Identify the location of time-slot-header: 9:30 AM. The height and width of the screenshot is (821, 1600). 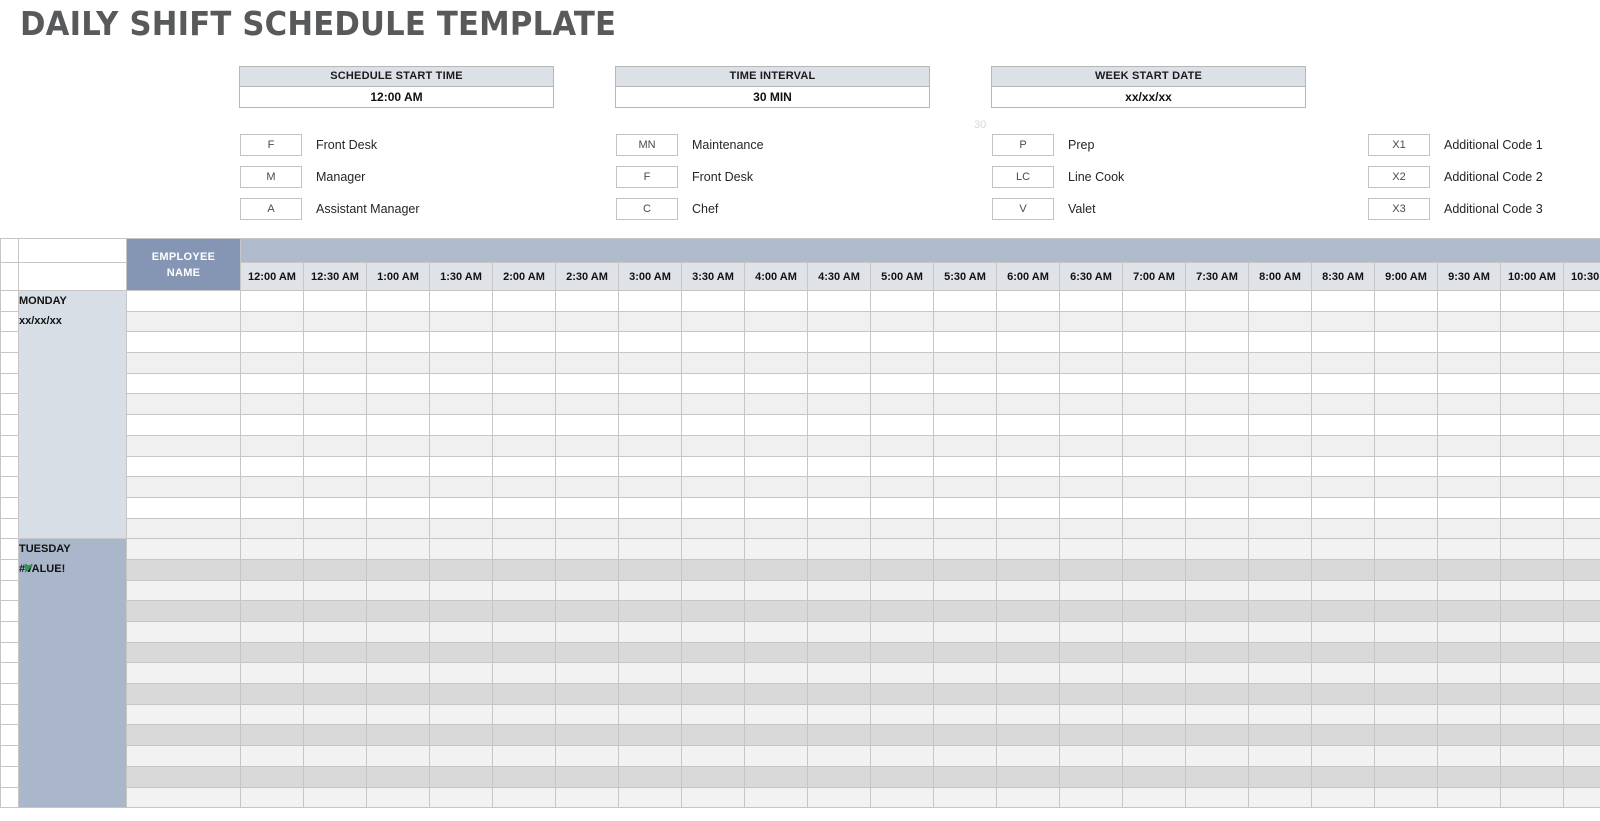
(1469, 276).